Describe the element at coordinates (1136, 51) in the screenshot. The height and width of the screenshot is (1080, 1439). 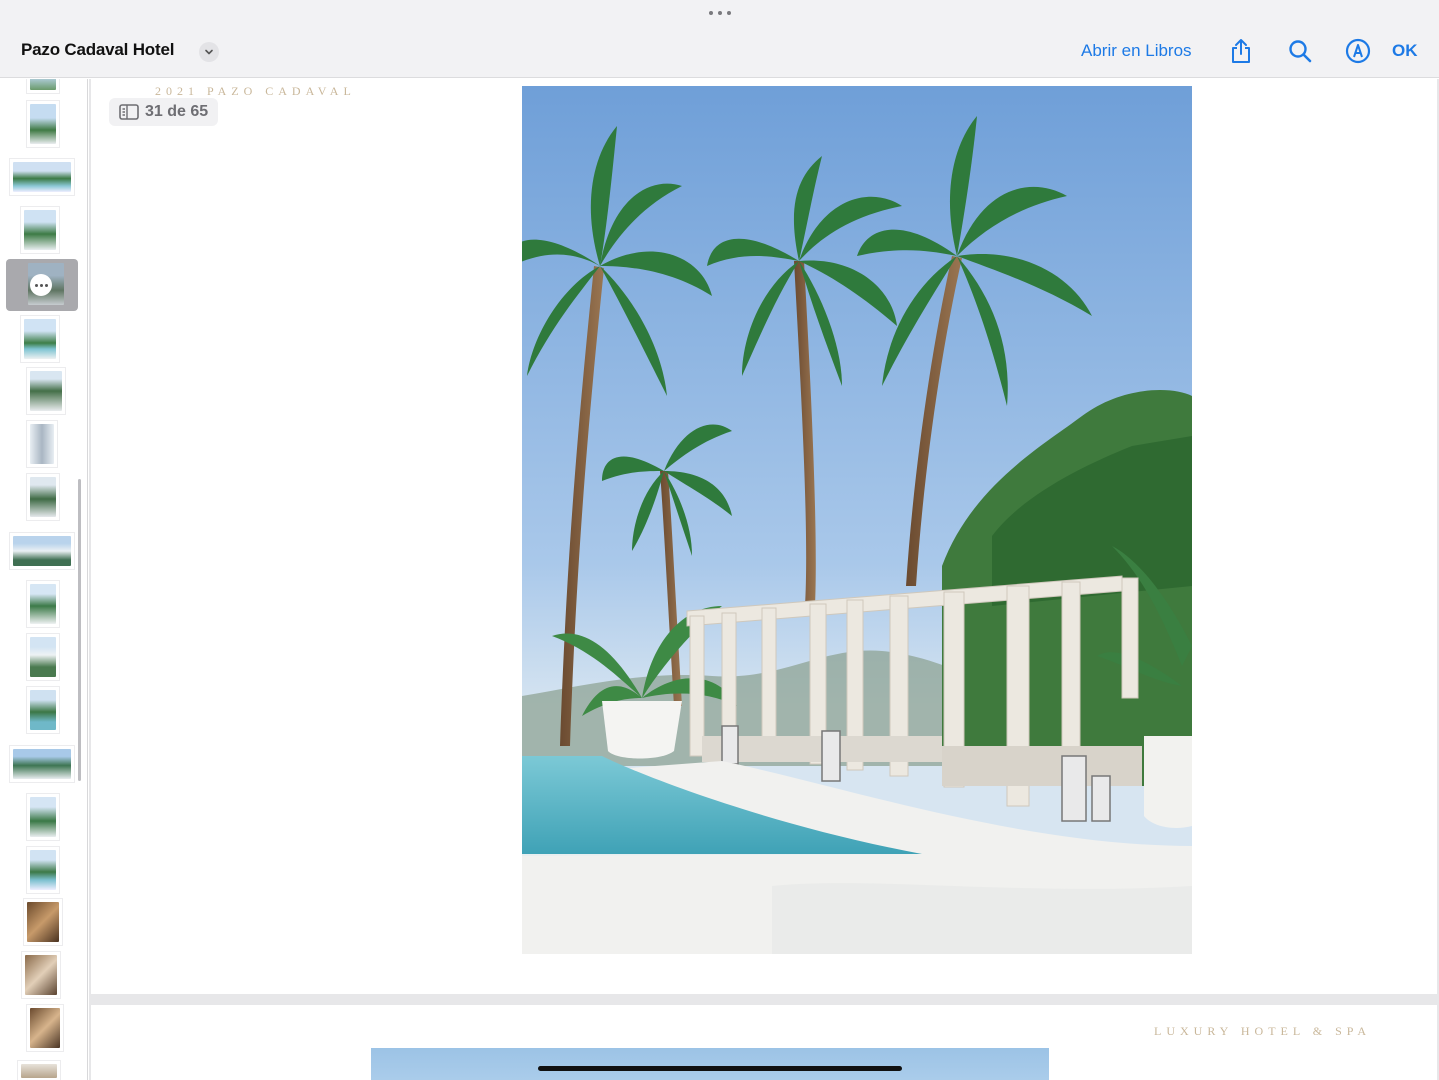
I see `open-in-books-button: Abrir en Libros` at that location.